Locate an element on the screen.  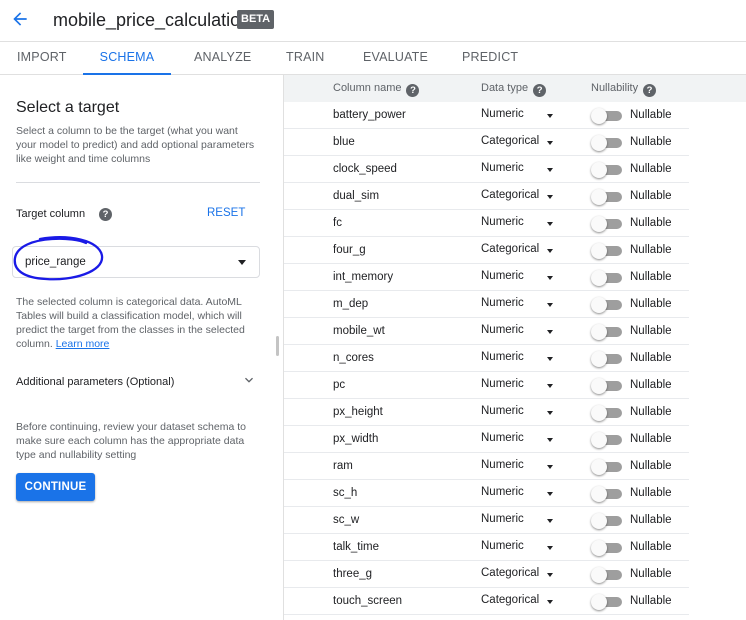
table-row: four_g Categorical Nullable is located at coordinates (486, 250).